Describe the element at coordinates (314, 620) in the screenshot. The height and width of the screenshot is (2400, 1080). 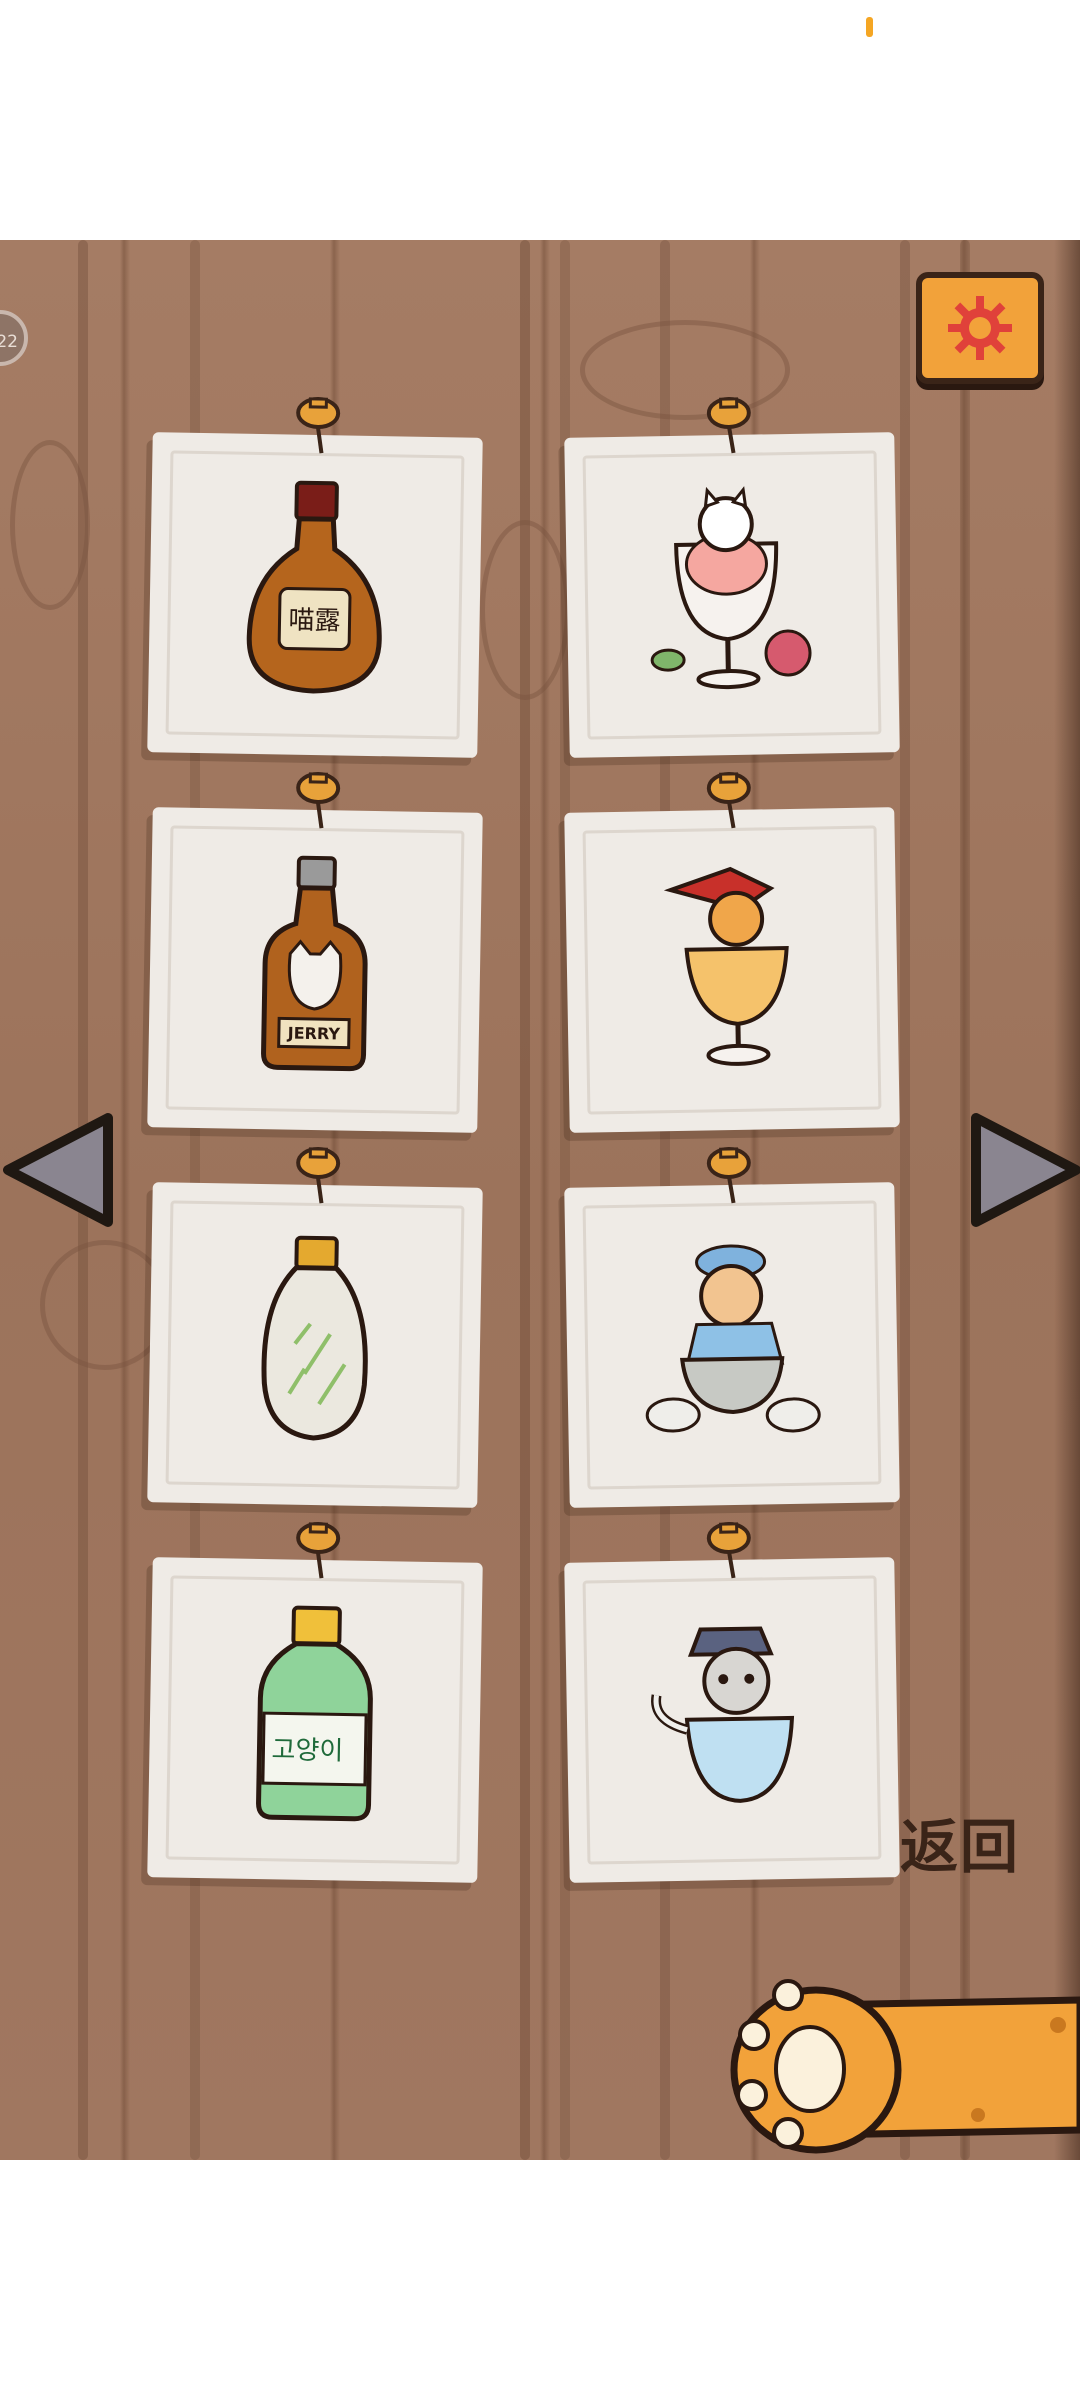
I see `bottle-label: 喵露` at that location.